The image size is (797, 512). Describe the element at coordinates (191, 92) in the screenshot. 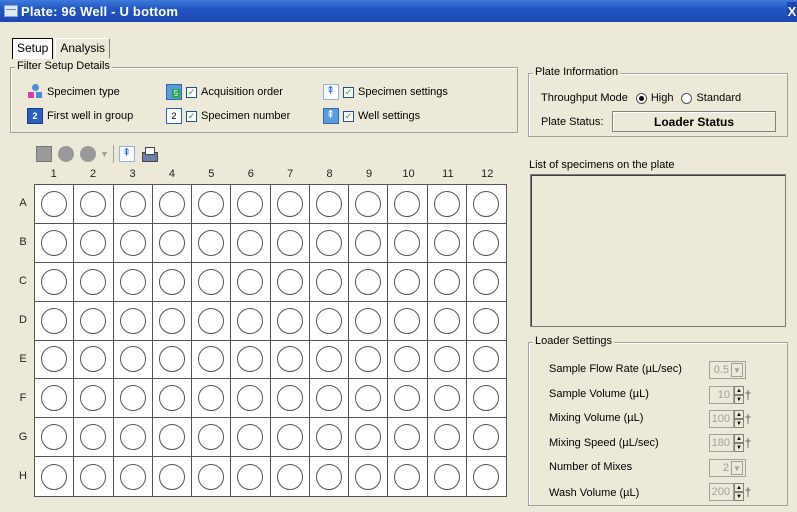

I see `acquisition-order-checkbox: ✓` at that location.